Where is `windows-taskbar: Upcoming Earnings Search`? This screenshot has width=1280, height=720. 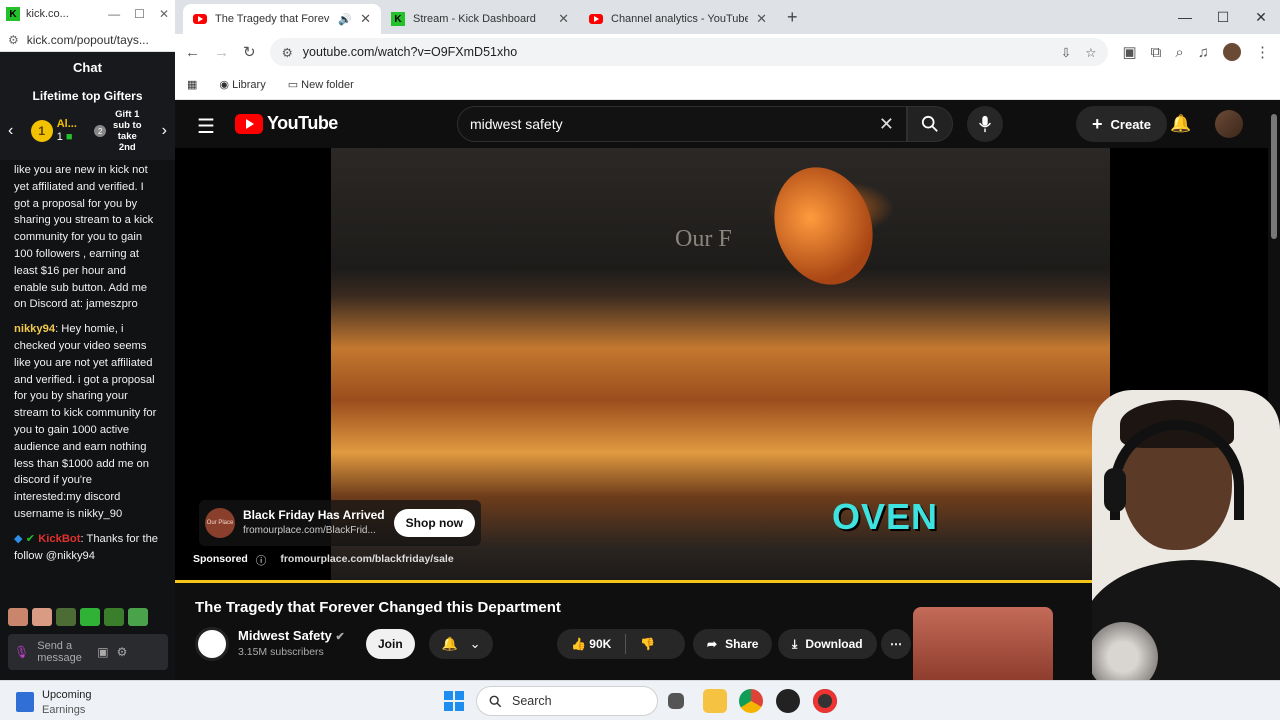 windows-taskbar: Upcoming Earnings Search is located at coordinates (640, 700).